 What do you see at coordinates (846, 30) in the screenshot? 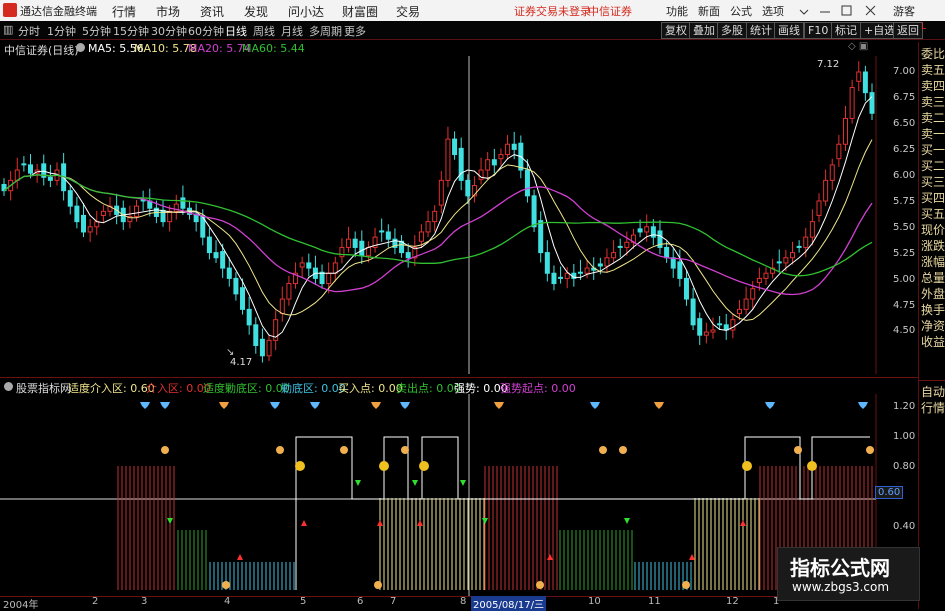
I see `biaoji-button: 标记` at bounding box center [846, 30].